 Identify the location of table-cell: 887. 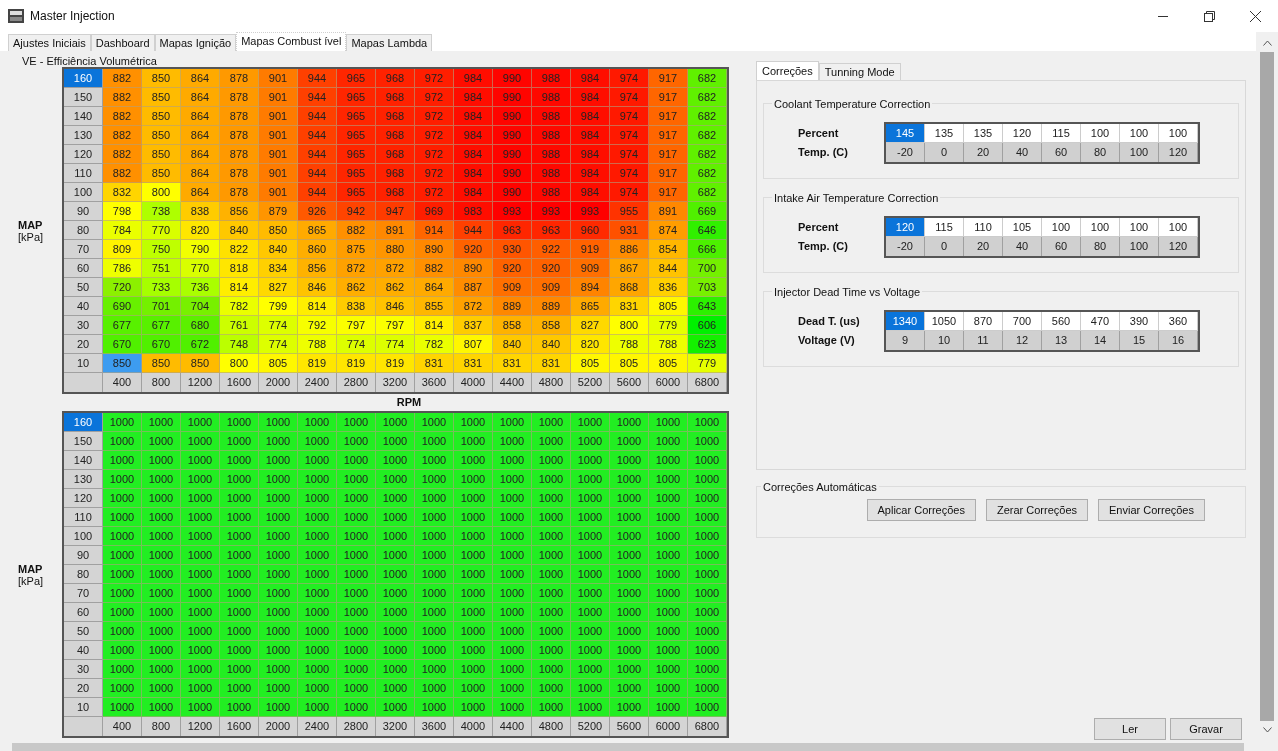
(473, 287).